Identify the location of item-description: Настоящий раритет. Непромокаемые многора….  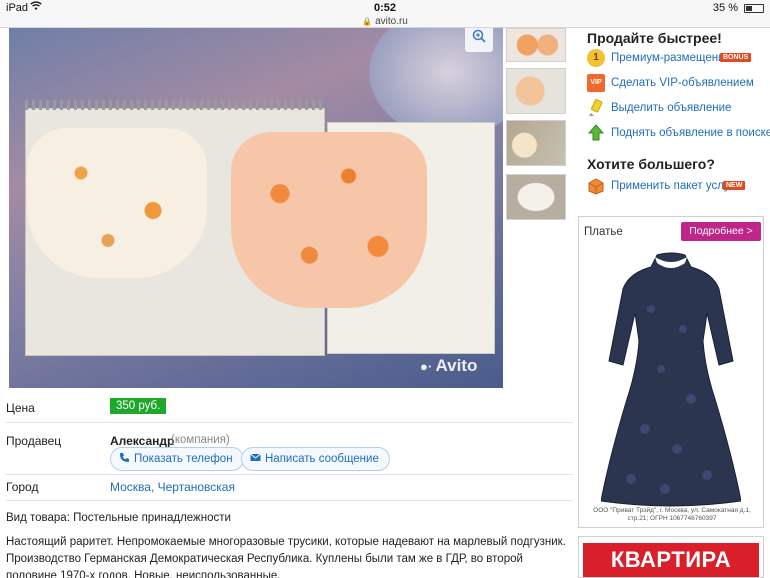
(286, 557).